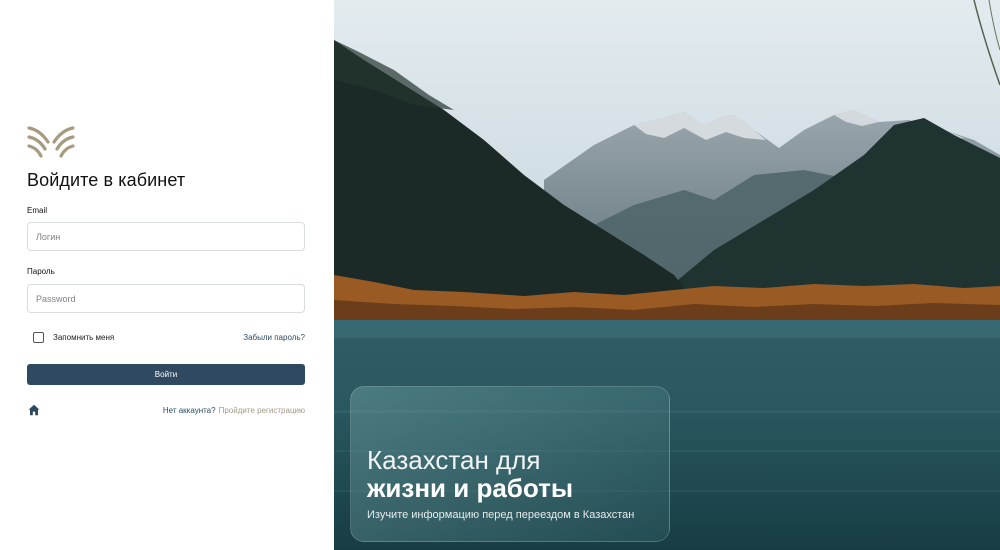 This screenshot has height=550, width=1000. I want to click on page-title: Войдите в кабинет, so click(106, 180).